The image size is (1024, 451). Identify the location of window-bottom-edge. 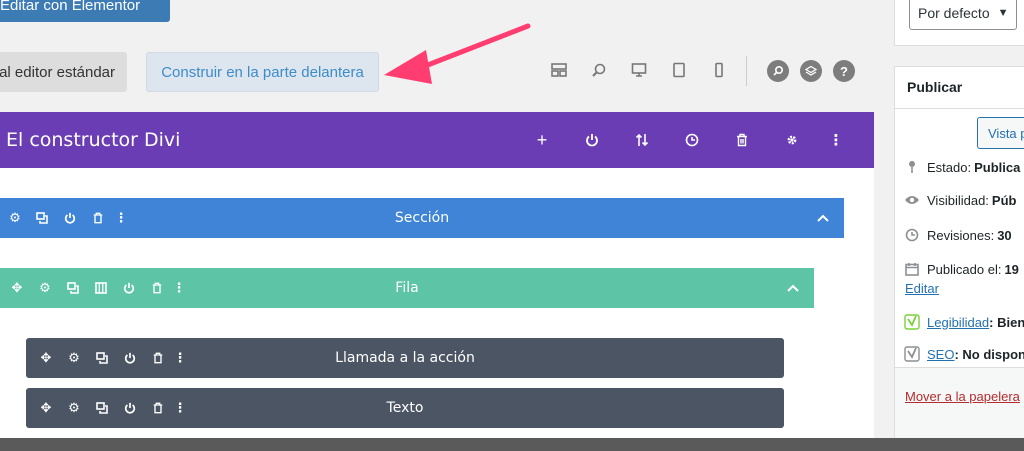
(512, 444).